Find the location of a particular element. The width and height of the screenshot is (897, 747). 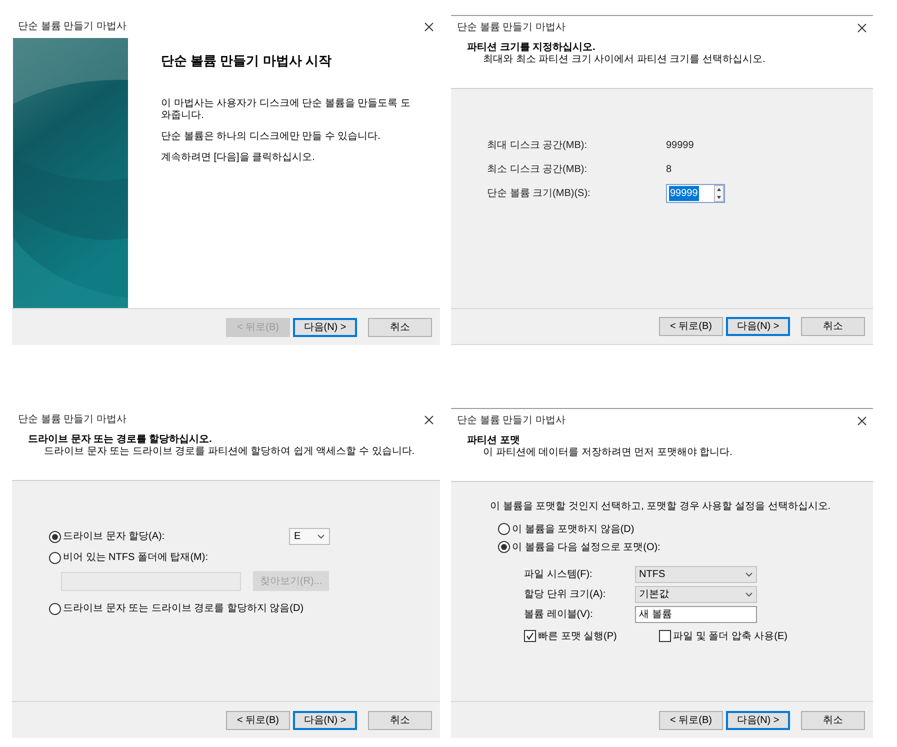

radio-label: 드라이브 문자 할당(A): is located at coordinates (114, 537).